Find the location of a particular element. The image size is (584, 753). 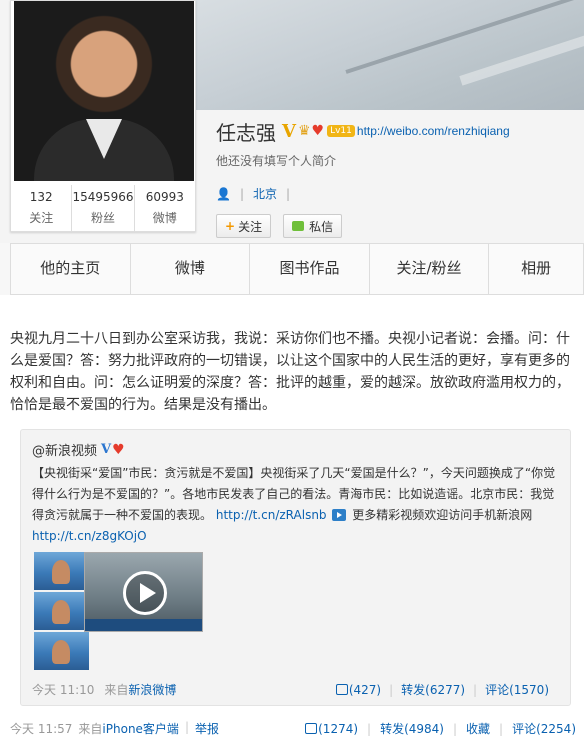

post-like-count: (1274) is located at coordinates (338, 729).